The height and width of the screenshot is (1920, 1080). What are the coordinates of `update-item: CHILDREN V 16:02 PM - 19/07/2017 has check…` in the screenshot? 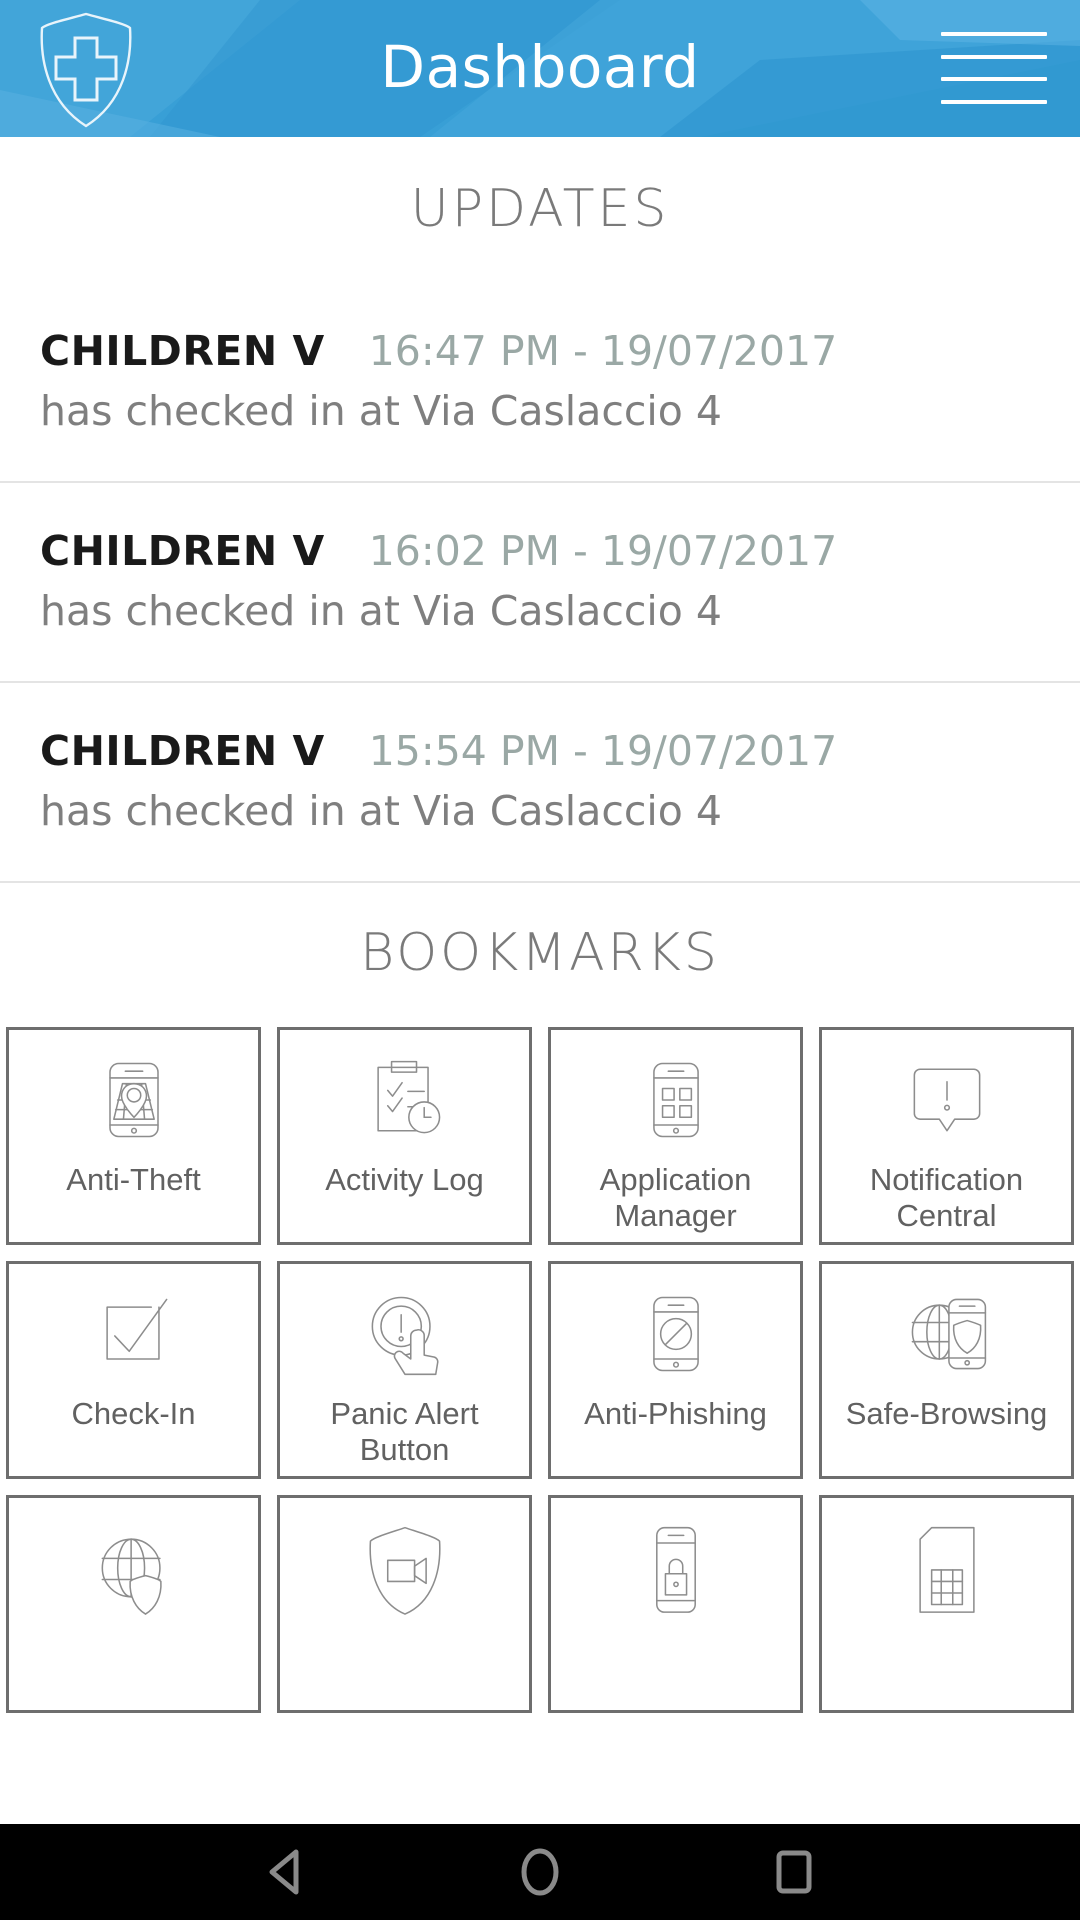 It's located at (540, 583).